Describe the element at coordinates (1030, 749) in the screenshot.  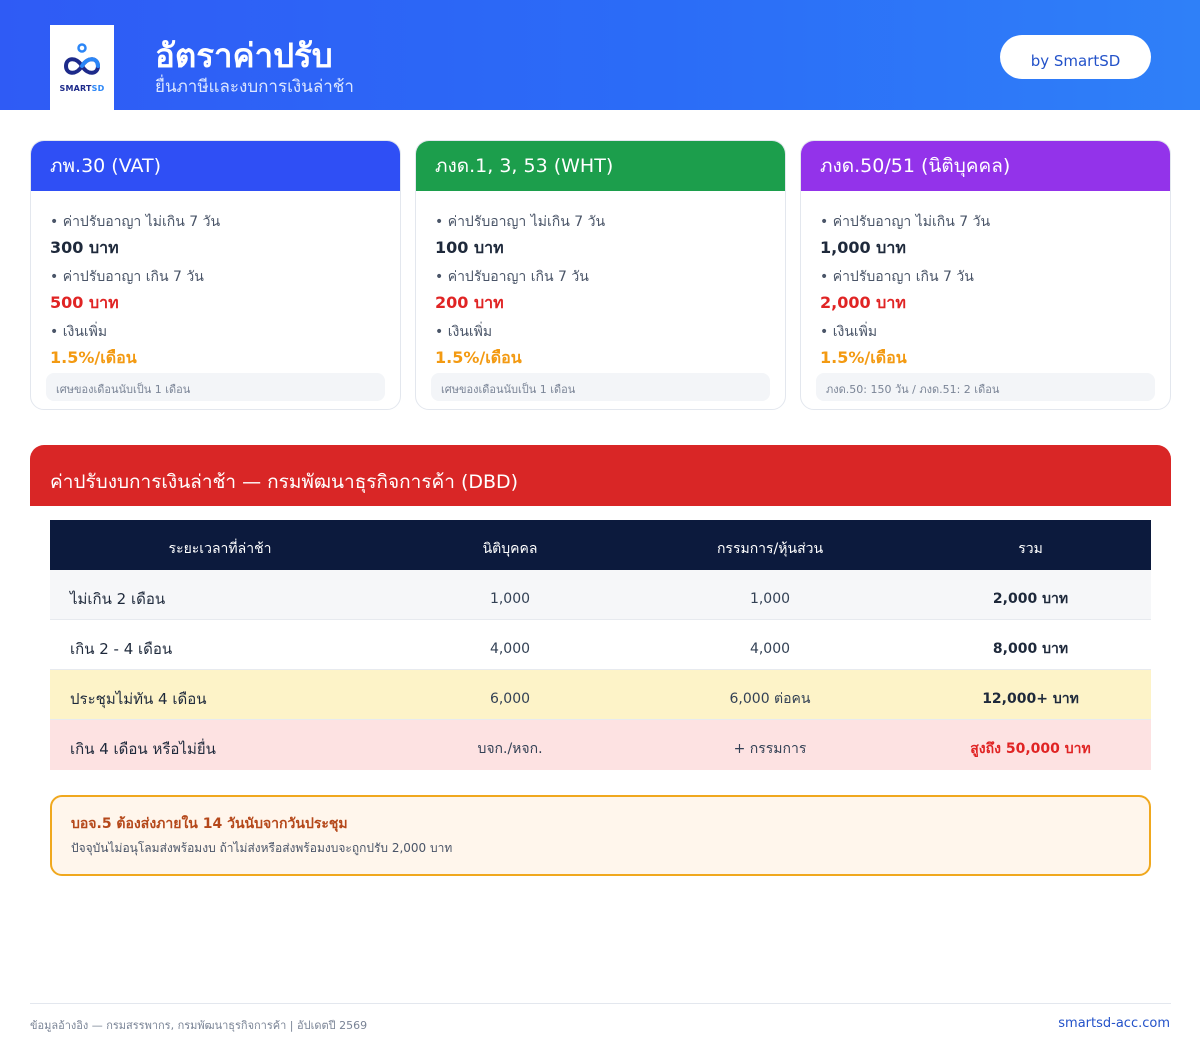
I see `table-cell: สูงถึง 50,000 บาท` at that location.